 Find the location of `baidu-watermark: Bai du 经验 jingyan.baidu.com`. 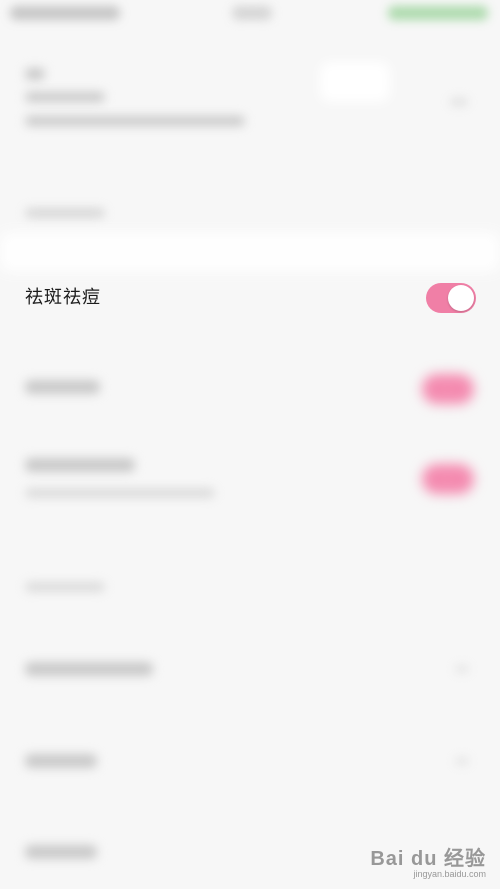

baidu-watermark: Bai du 经验 jingyan.baidu.com is located at coordinates (428, 860).